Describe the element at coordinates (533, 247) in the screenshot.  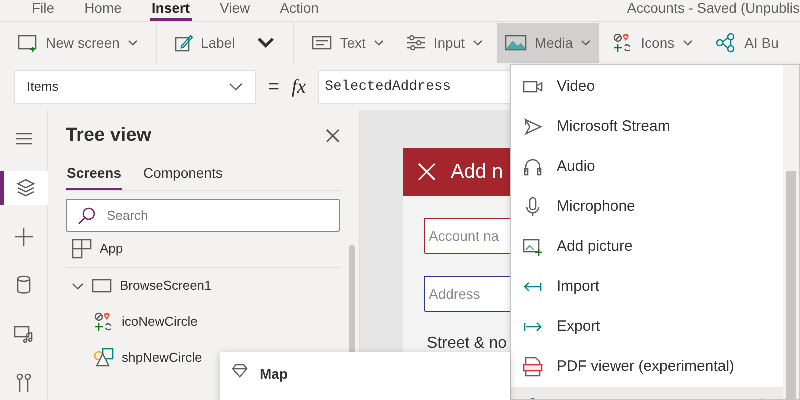
I see `add-picture-icon` at that location.